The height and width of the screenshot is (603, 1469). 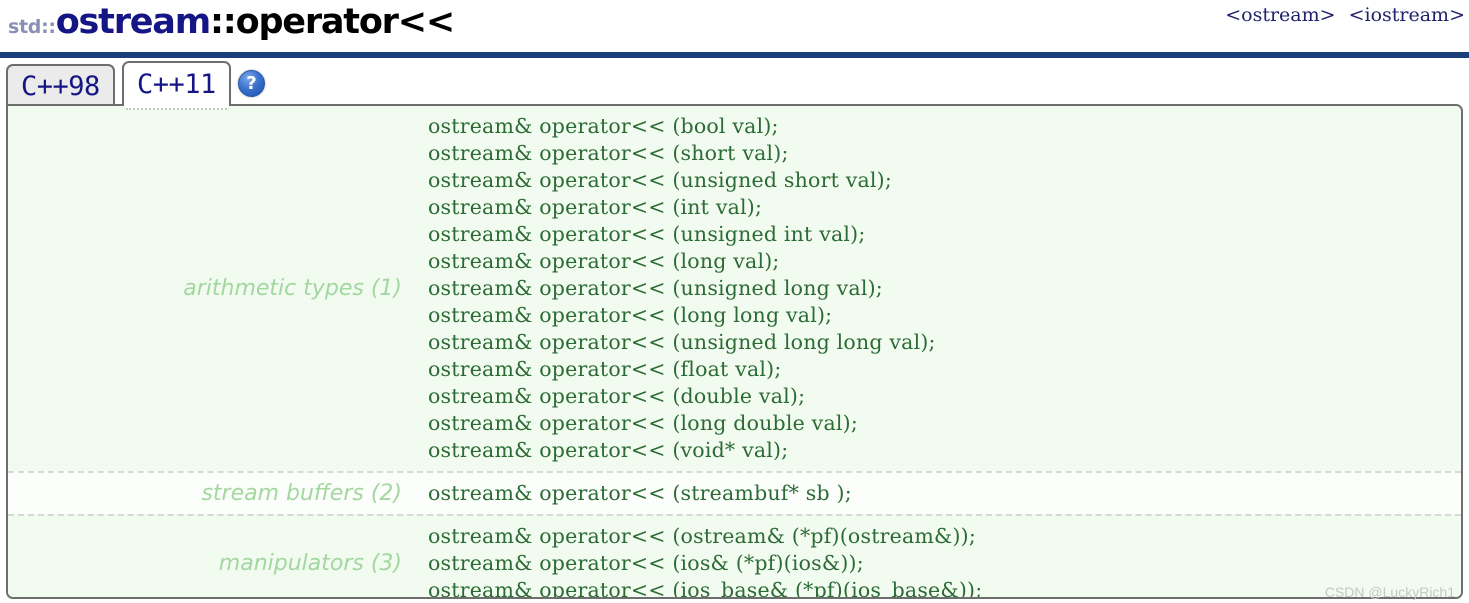 What do you see at coordinates (345, 22) in the screenshot?
I see `page-title-member: operator<<` at bounding box center [345, 22].